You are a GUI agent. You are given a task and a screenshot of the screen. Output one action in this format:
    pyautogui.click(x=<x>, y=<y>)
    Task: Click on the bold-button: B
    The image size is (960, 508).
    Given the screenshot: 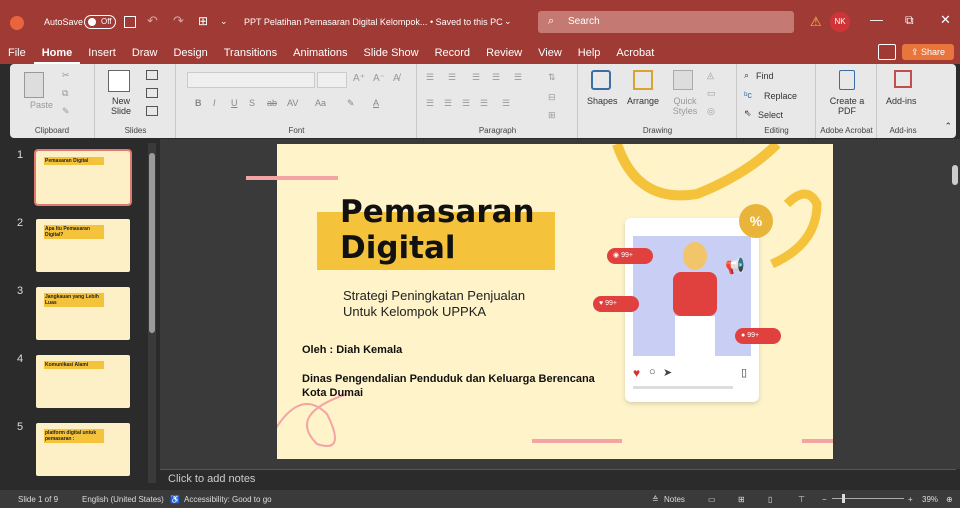 What is the action you would take?
    pyautogui.click(x=198, y=103)
    